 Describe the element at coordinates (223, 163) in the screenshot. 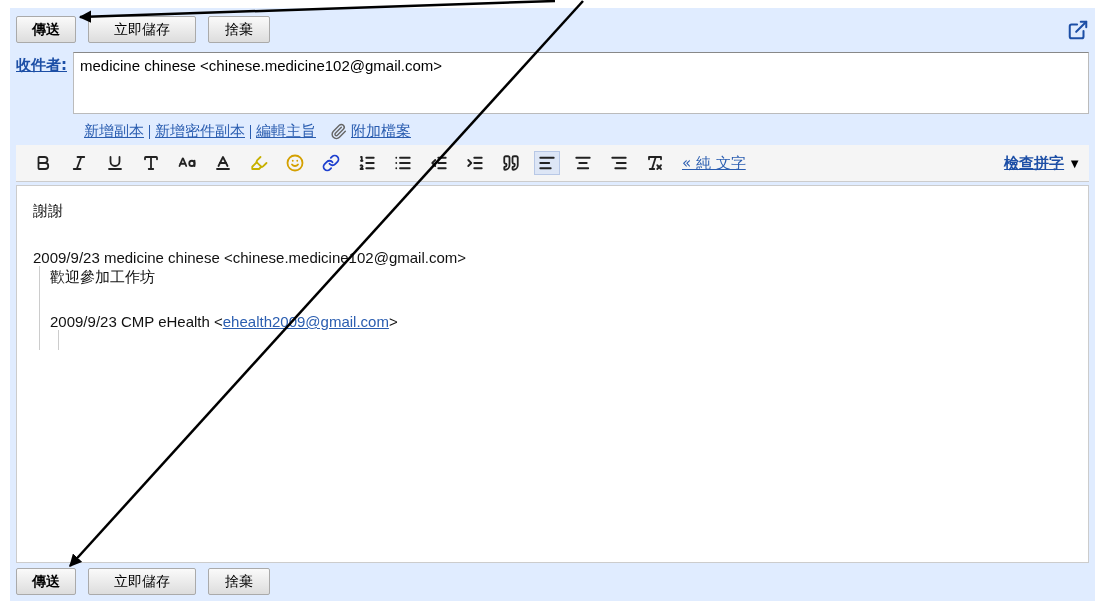

I see `text-color-icon` at that location.